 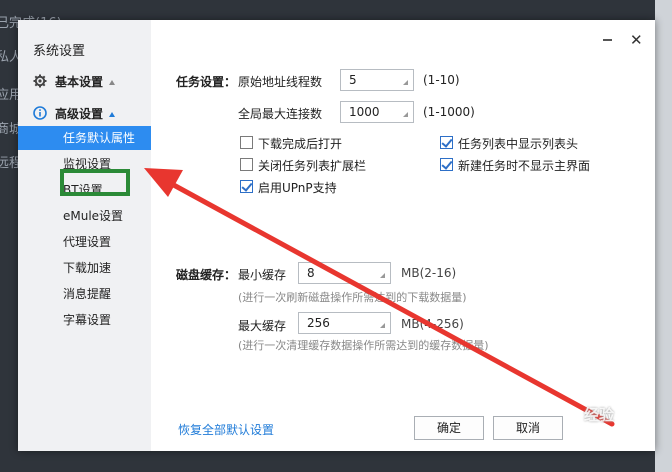 I want to click on collapse-arrow-icon, so click(x=112, y=114).